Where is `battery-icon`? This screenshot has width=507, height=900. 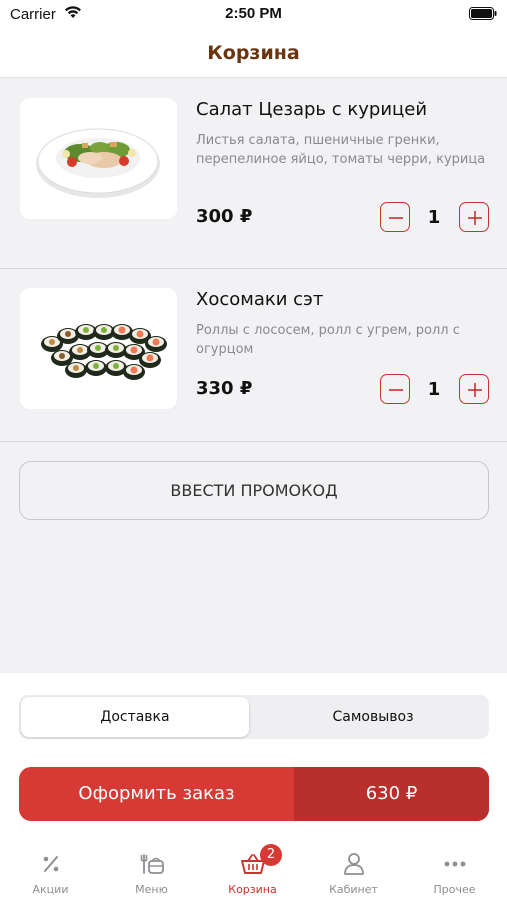
battery-icon is located at coordinates (483, 13).